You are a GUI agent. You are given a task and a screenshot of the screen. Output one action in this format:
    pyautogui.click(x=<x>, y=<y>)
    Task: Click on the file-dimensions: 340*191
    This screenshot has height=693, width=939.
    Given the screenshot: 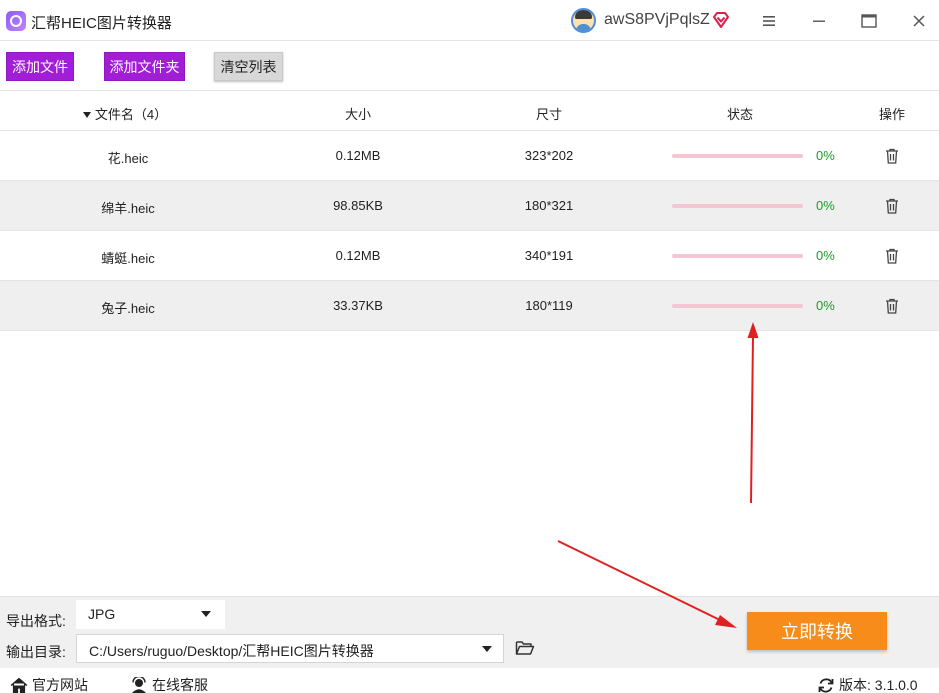 What is the action you would take?
    pyautogui.click(x=549, y=255)
    